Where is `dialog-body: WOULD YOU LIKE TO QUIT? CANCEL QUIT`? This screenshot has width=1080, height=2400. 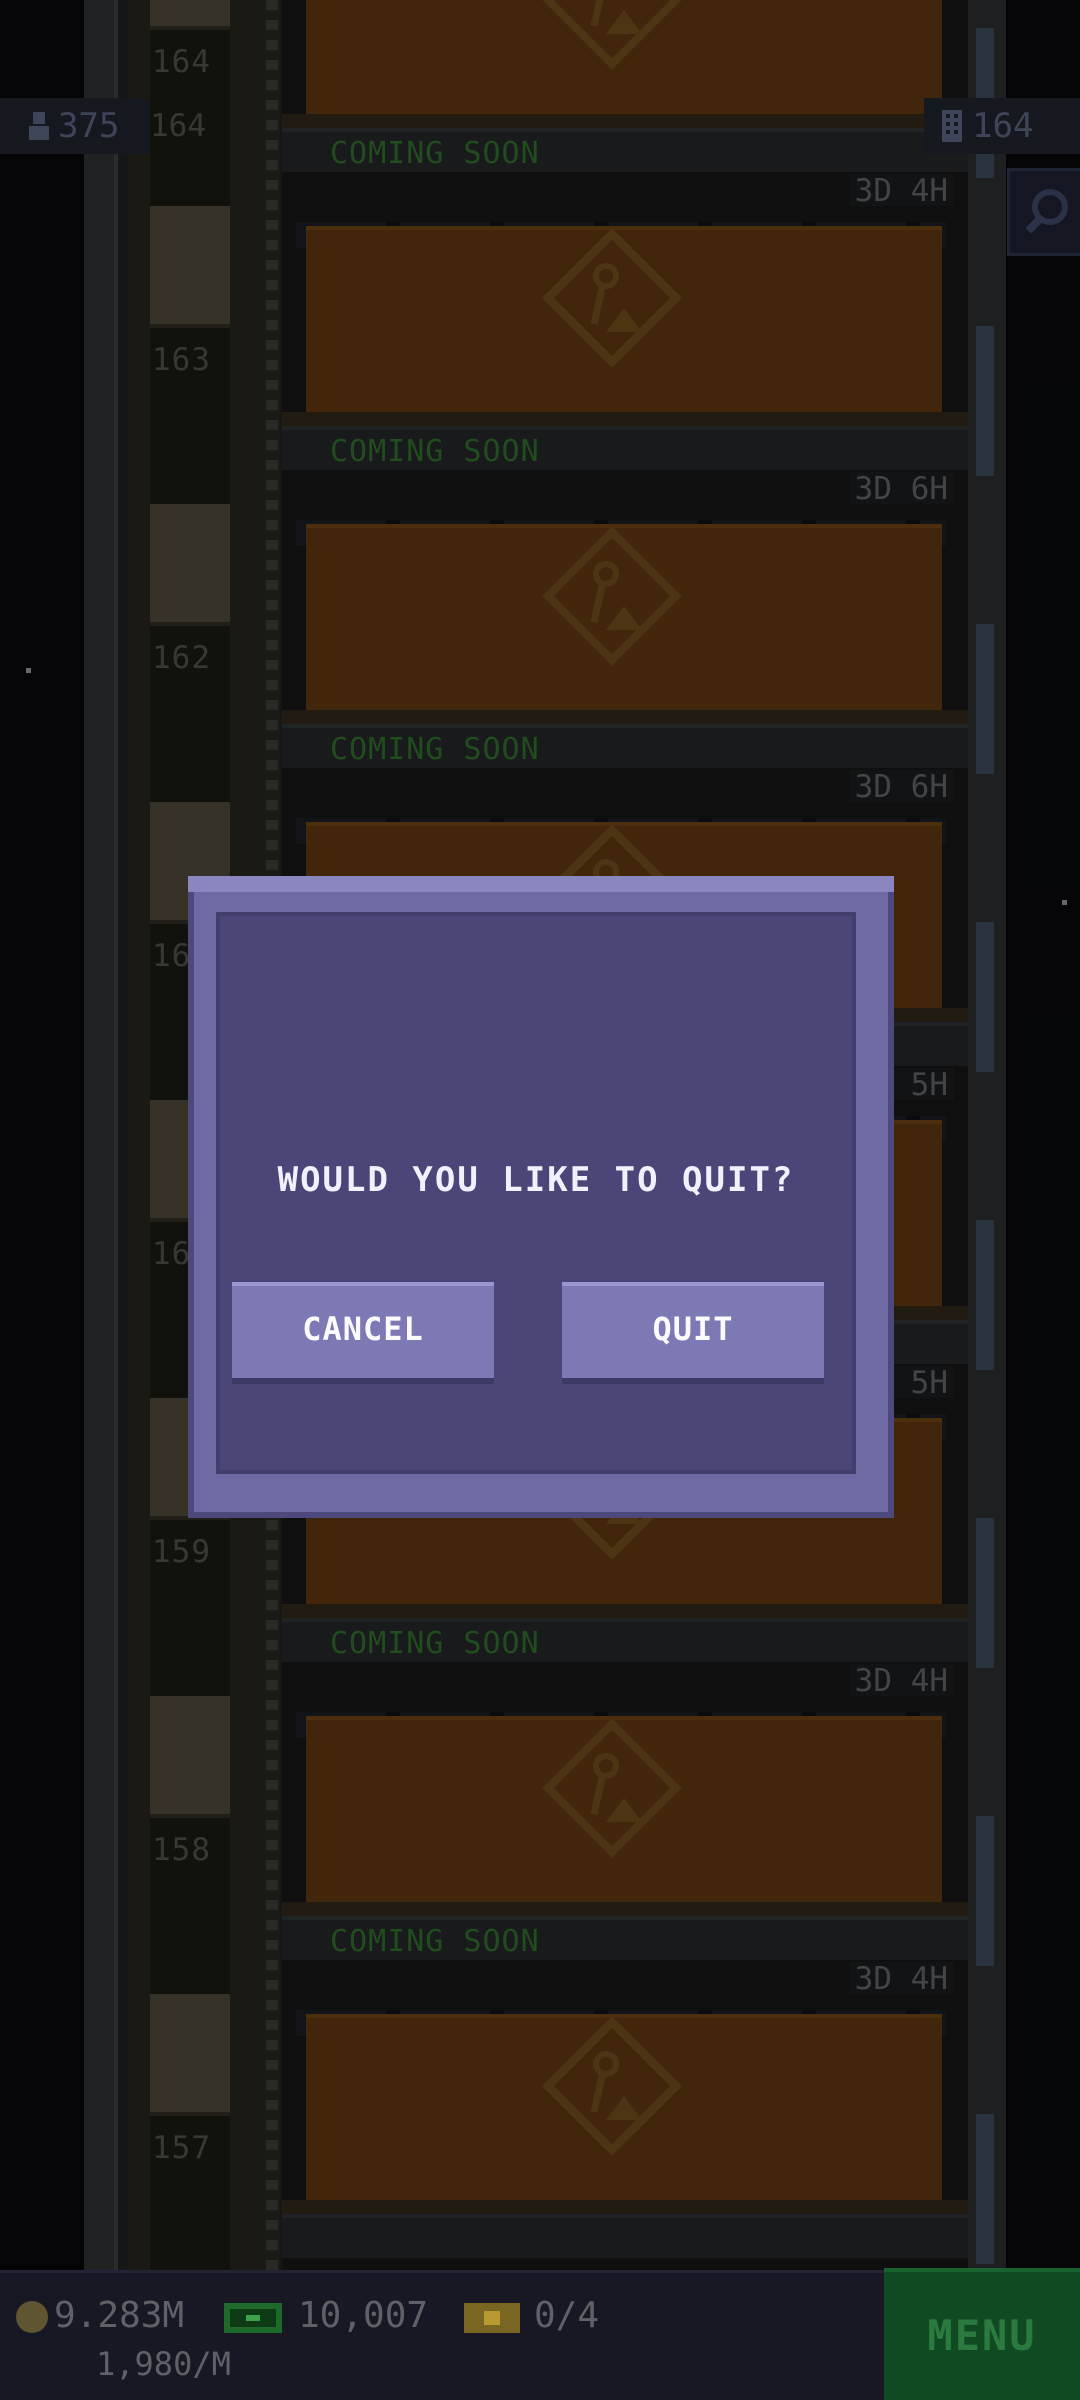 dialog-body: WOULD YOU LIKE TO QUIT? CANCEL QUIT is located at coordinates (536, 1193).